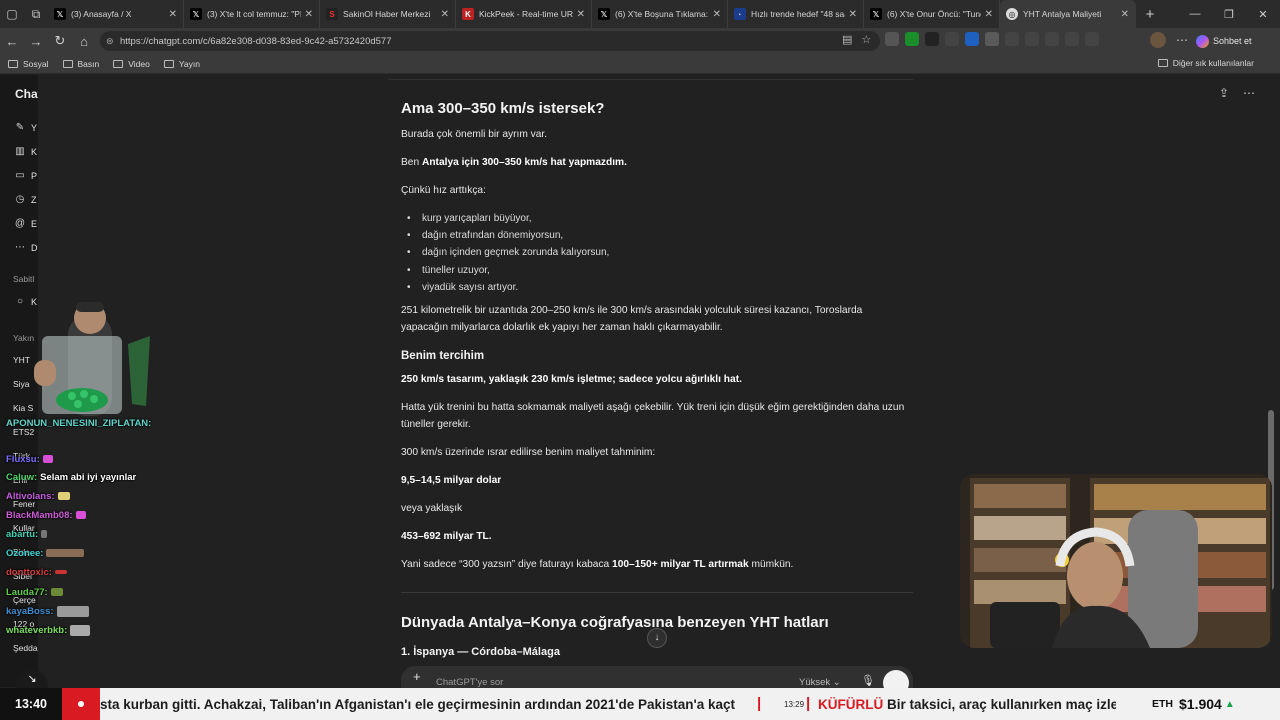  What do you see at coordinates (1052, 39) in the screenshot?
I see `favorites-icon` at bounding box center [1052, 39].